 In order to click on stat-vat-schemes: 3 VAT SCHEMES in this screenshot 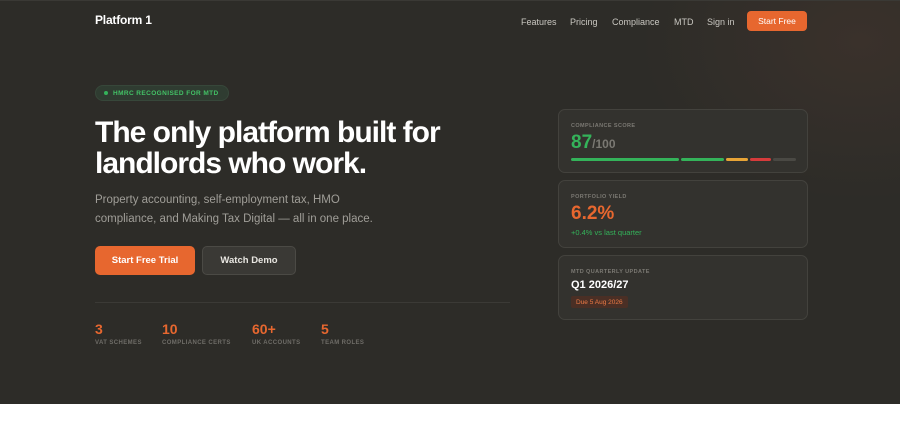, I will do `click(118, 333)`.